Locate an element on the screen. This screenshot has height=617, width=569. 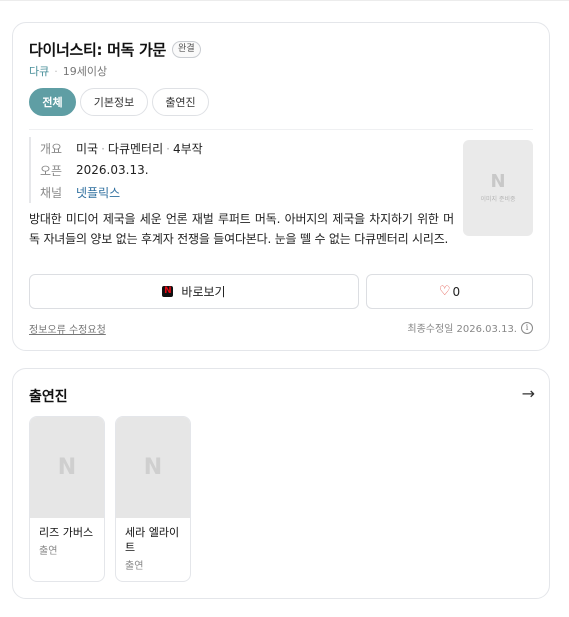
info-value-overview: 미국 · 다큐멘터리 · 4부작 is located at coordinates (139, 148).